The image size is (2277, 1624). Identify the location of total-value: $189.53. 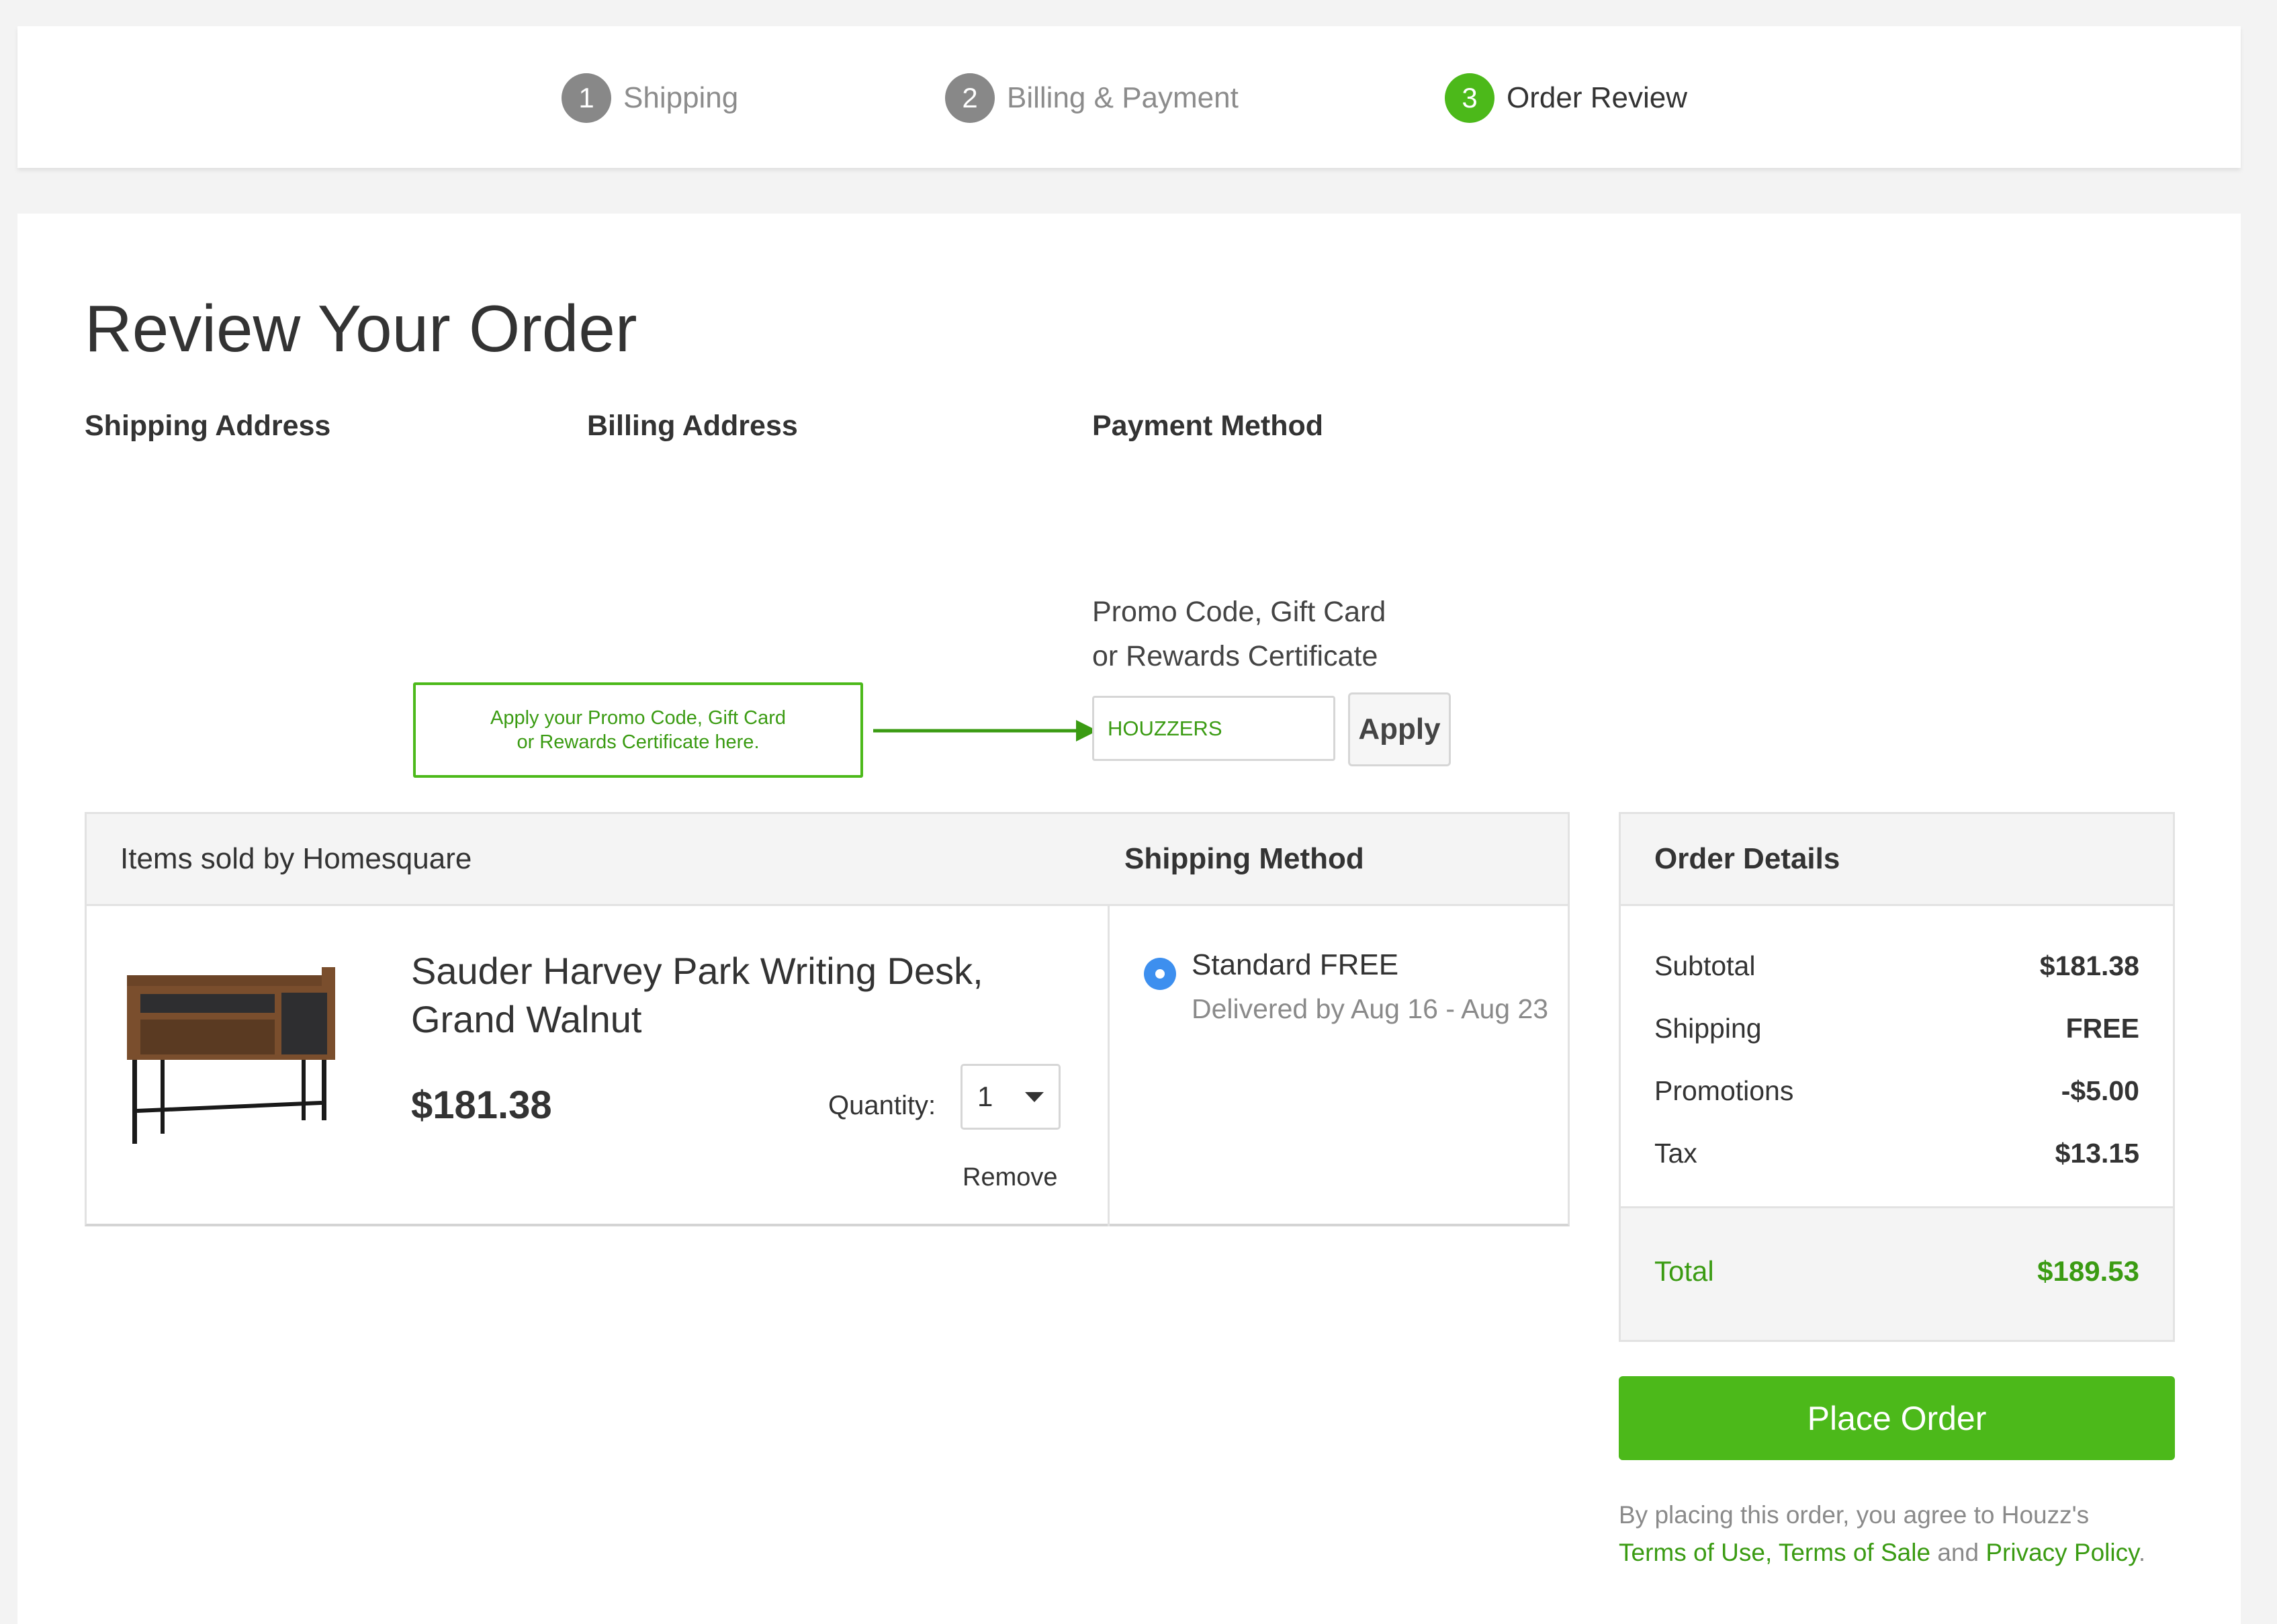
(2088, 1271).